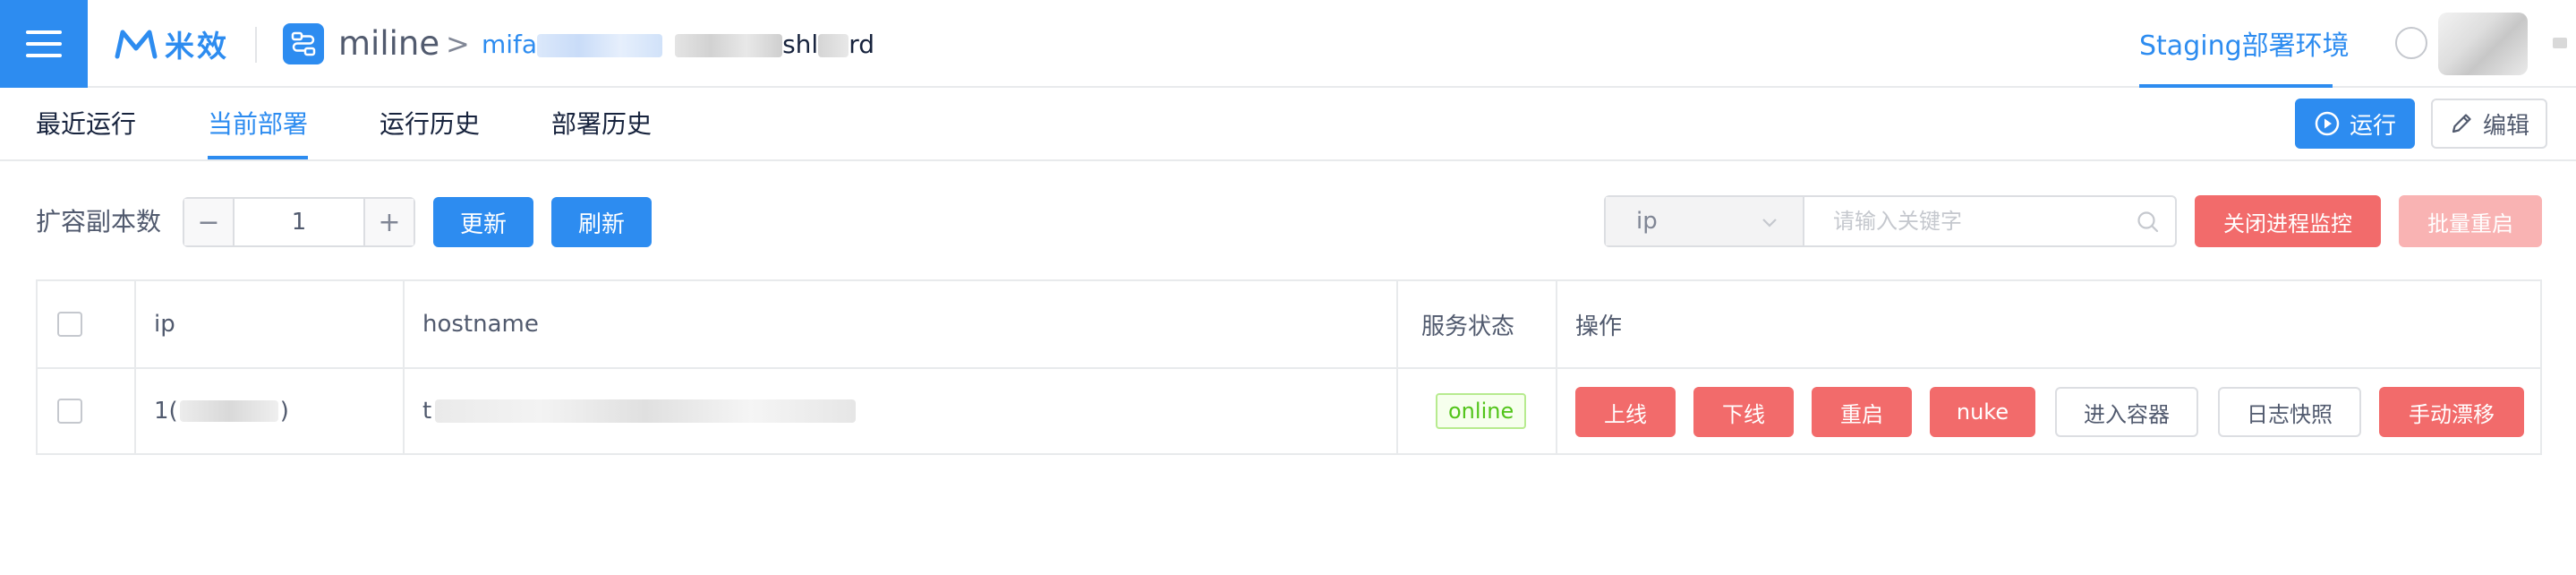 The height and width of the screenshot is (575, 2576). Describe the element at coordinates (303, 43) in the screenshot. I see `pipeline-icon` at that location.